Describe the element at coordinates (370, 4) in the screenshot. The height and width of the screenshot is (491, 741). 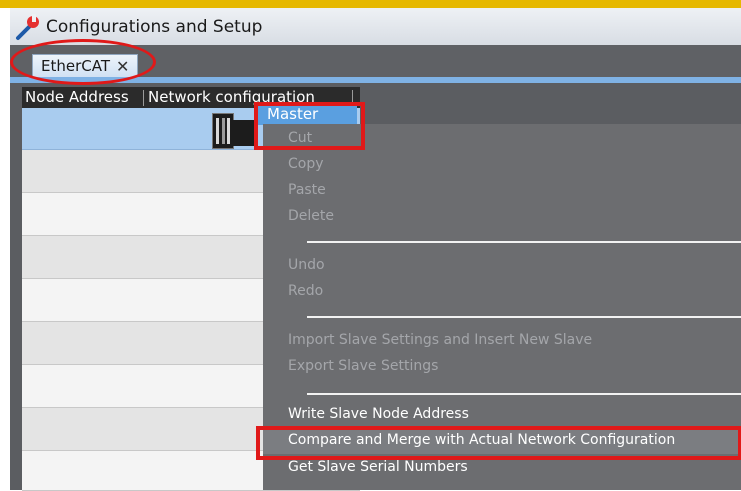
I see `window-top-edge` at that location.